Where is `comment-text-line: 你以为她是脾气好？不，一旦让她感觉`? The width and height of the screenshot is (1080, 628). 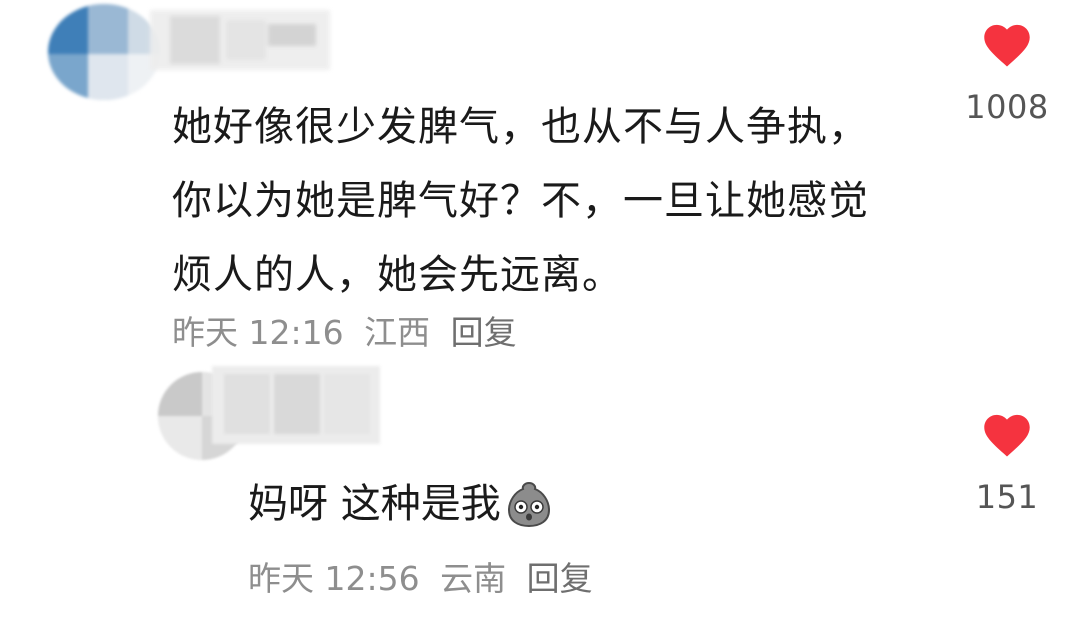
comment-text-line: 你以为她是脾气好？不，一旦让她感觉 is located at coordinates (520, 201).